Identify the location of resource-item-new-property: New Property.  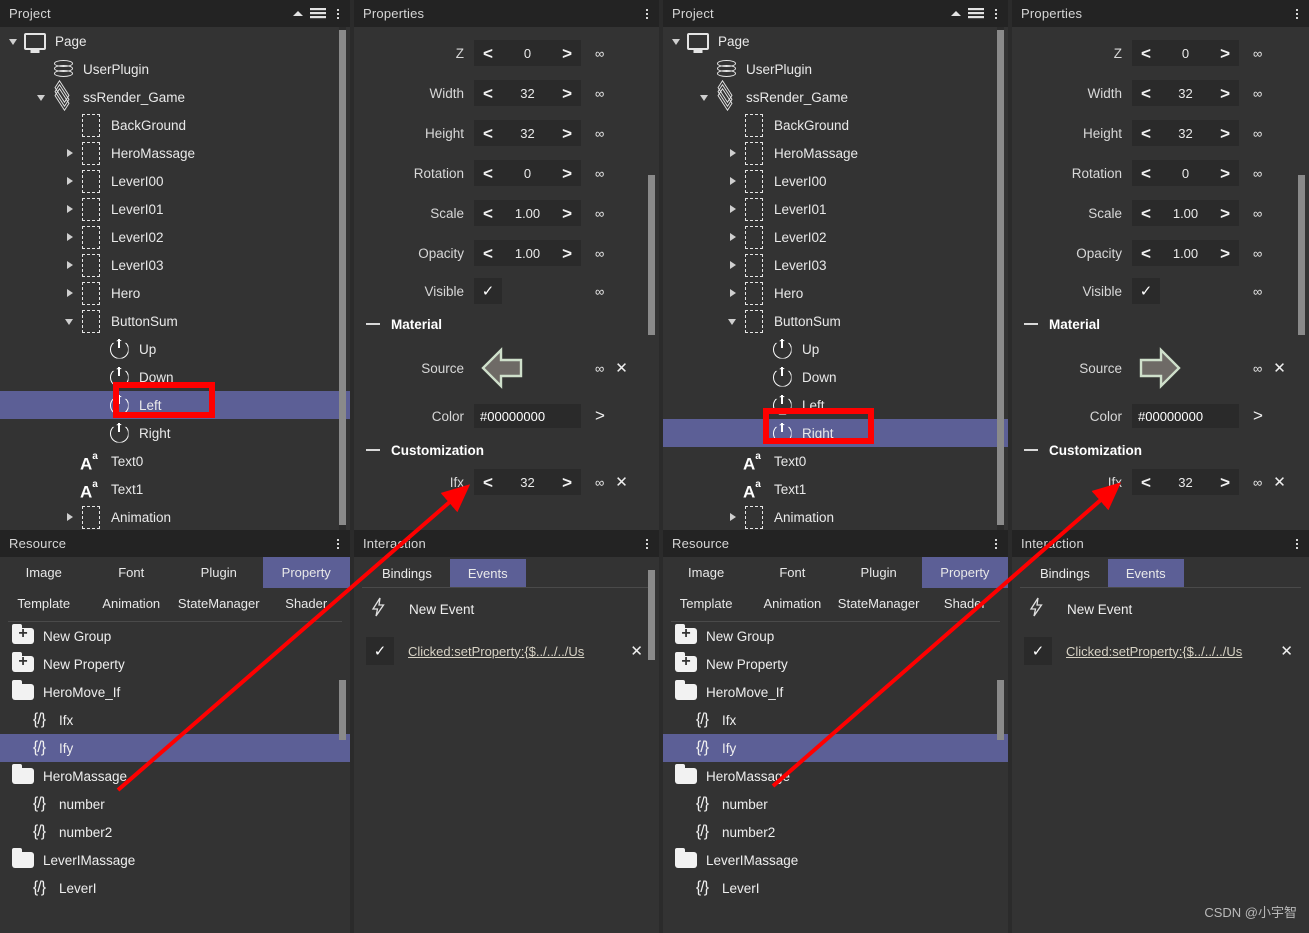
(835, 664).